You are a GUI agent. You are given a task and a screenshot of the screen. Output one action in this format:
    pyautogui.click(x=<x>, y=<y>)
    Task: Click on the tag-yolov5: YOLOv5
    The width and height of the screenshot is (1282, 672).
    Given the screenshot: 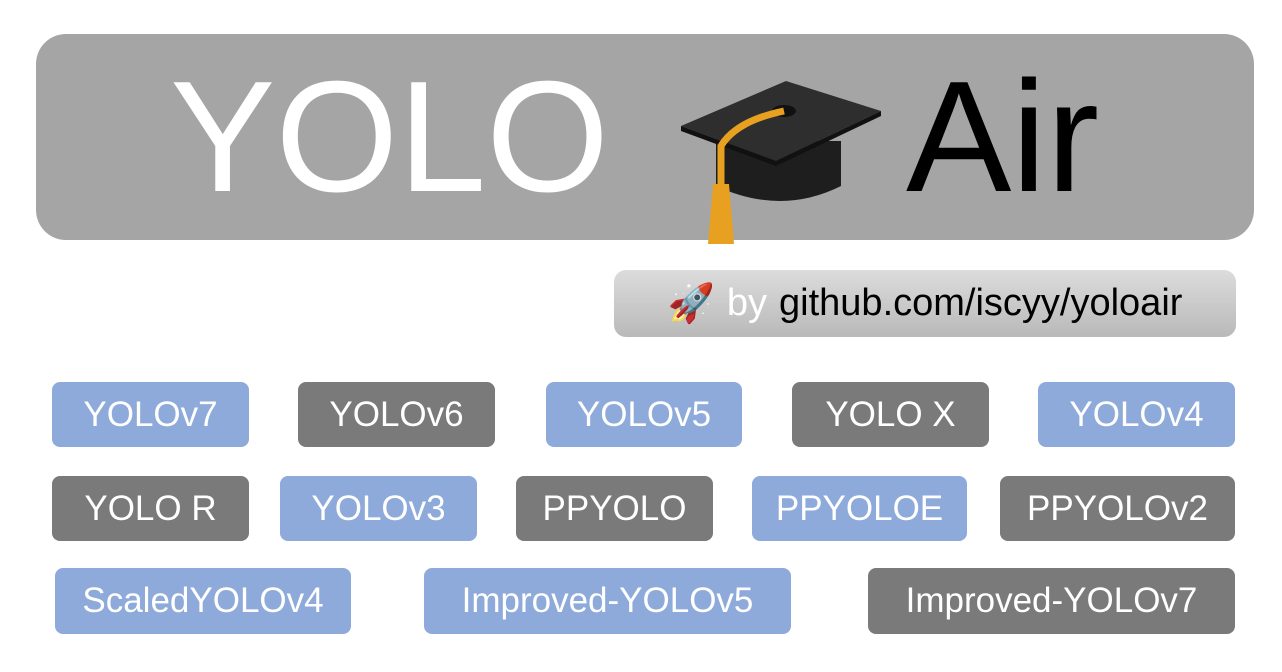 What is the action you would take?
    pyautogui.click(x=644, y=414)
    